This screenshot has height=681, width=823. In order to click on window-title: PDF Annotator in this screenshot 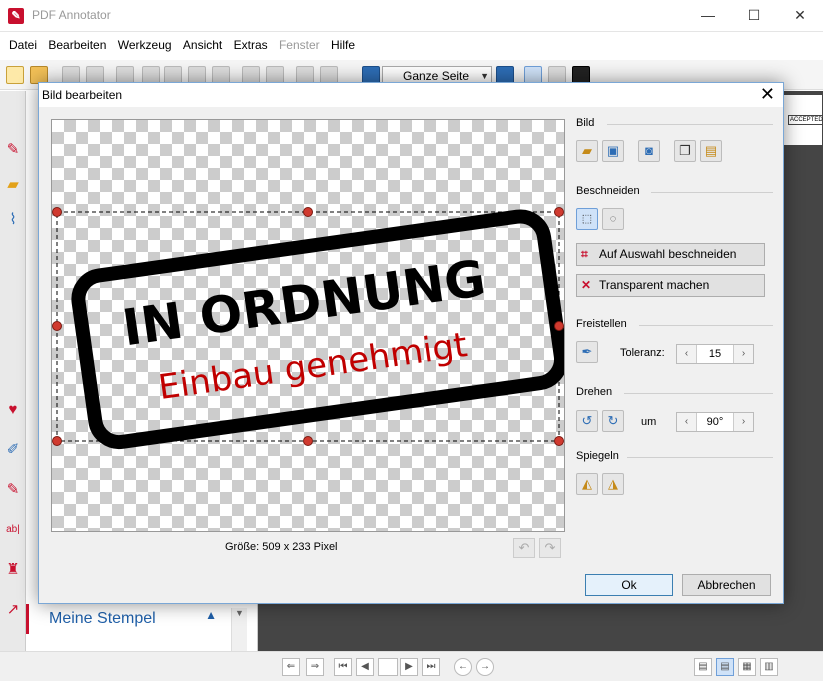, I will do `click(71, 15)`.